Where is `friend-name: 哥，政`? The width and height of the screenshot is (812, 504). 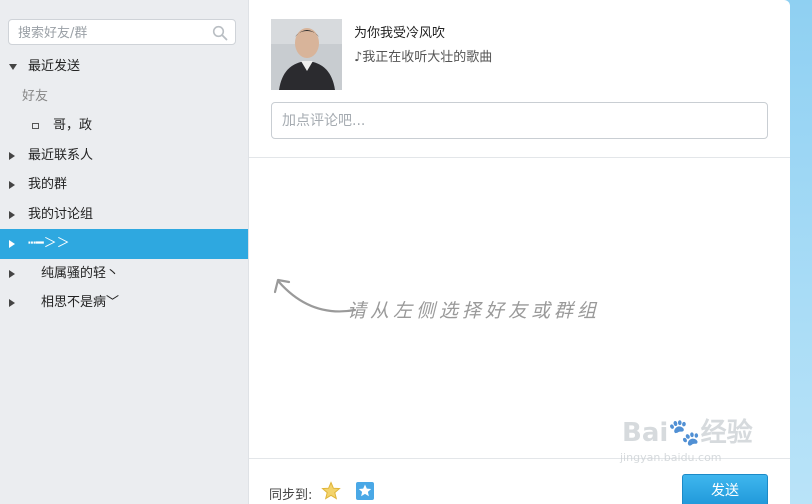
friend-name: 哥，政 is located at coordinates (73, 125).